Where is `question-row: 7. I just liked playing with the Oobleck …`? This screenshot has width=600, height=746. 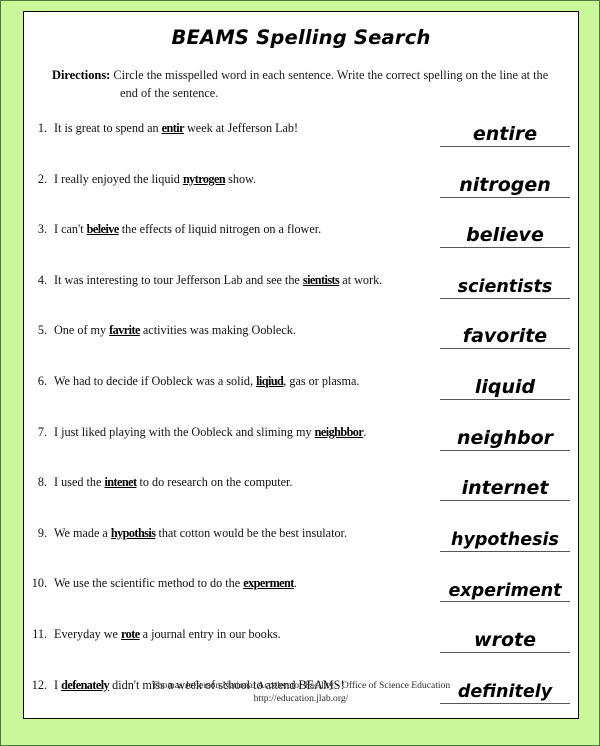
question-row: 7. I just liked playing with the Oobleck … is located at coordinates (301, 442).